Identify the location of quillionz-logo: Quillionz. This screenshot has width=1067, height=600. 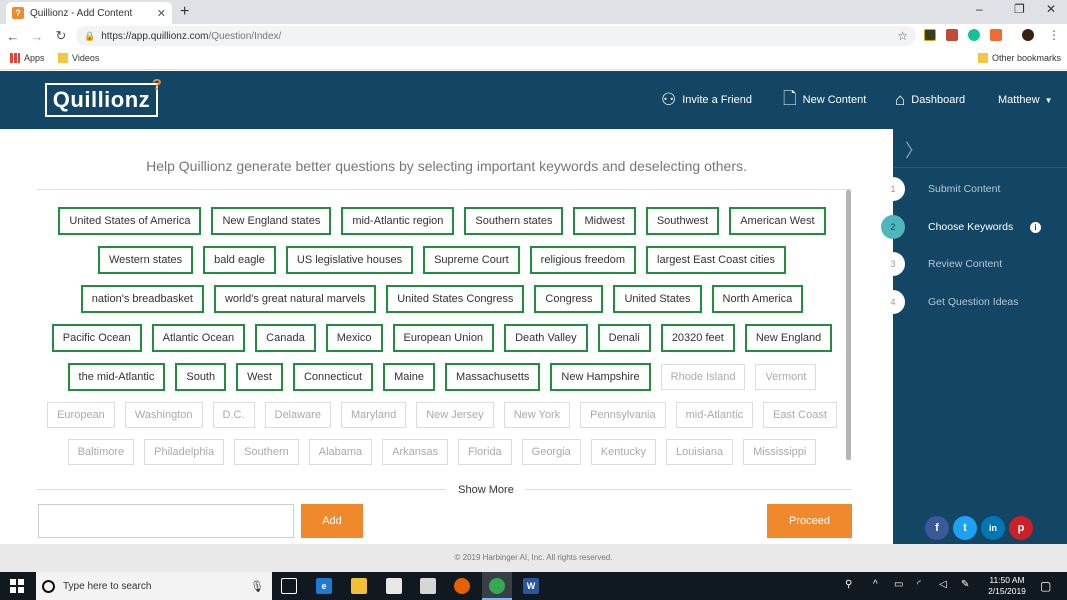
(101, 100).